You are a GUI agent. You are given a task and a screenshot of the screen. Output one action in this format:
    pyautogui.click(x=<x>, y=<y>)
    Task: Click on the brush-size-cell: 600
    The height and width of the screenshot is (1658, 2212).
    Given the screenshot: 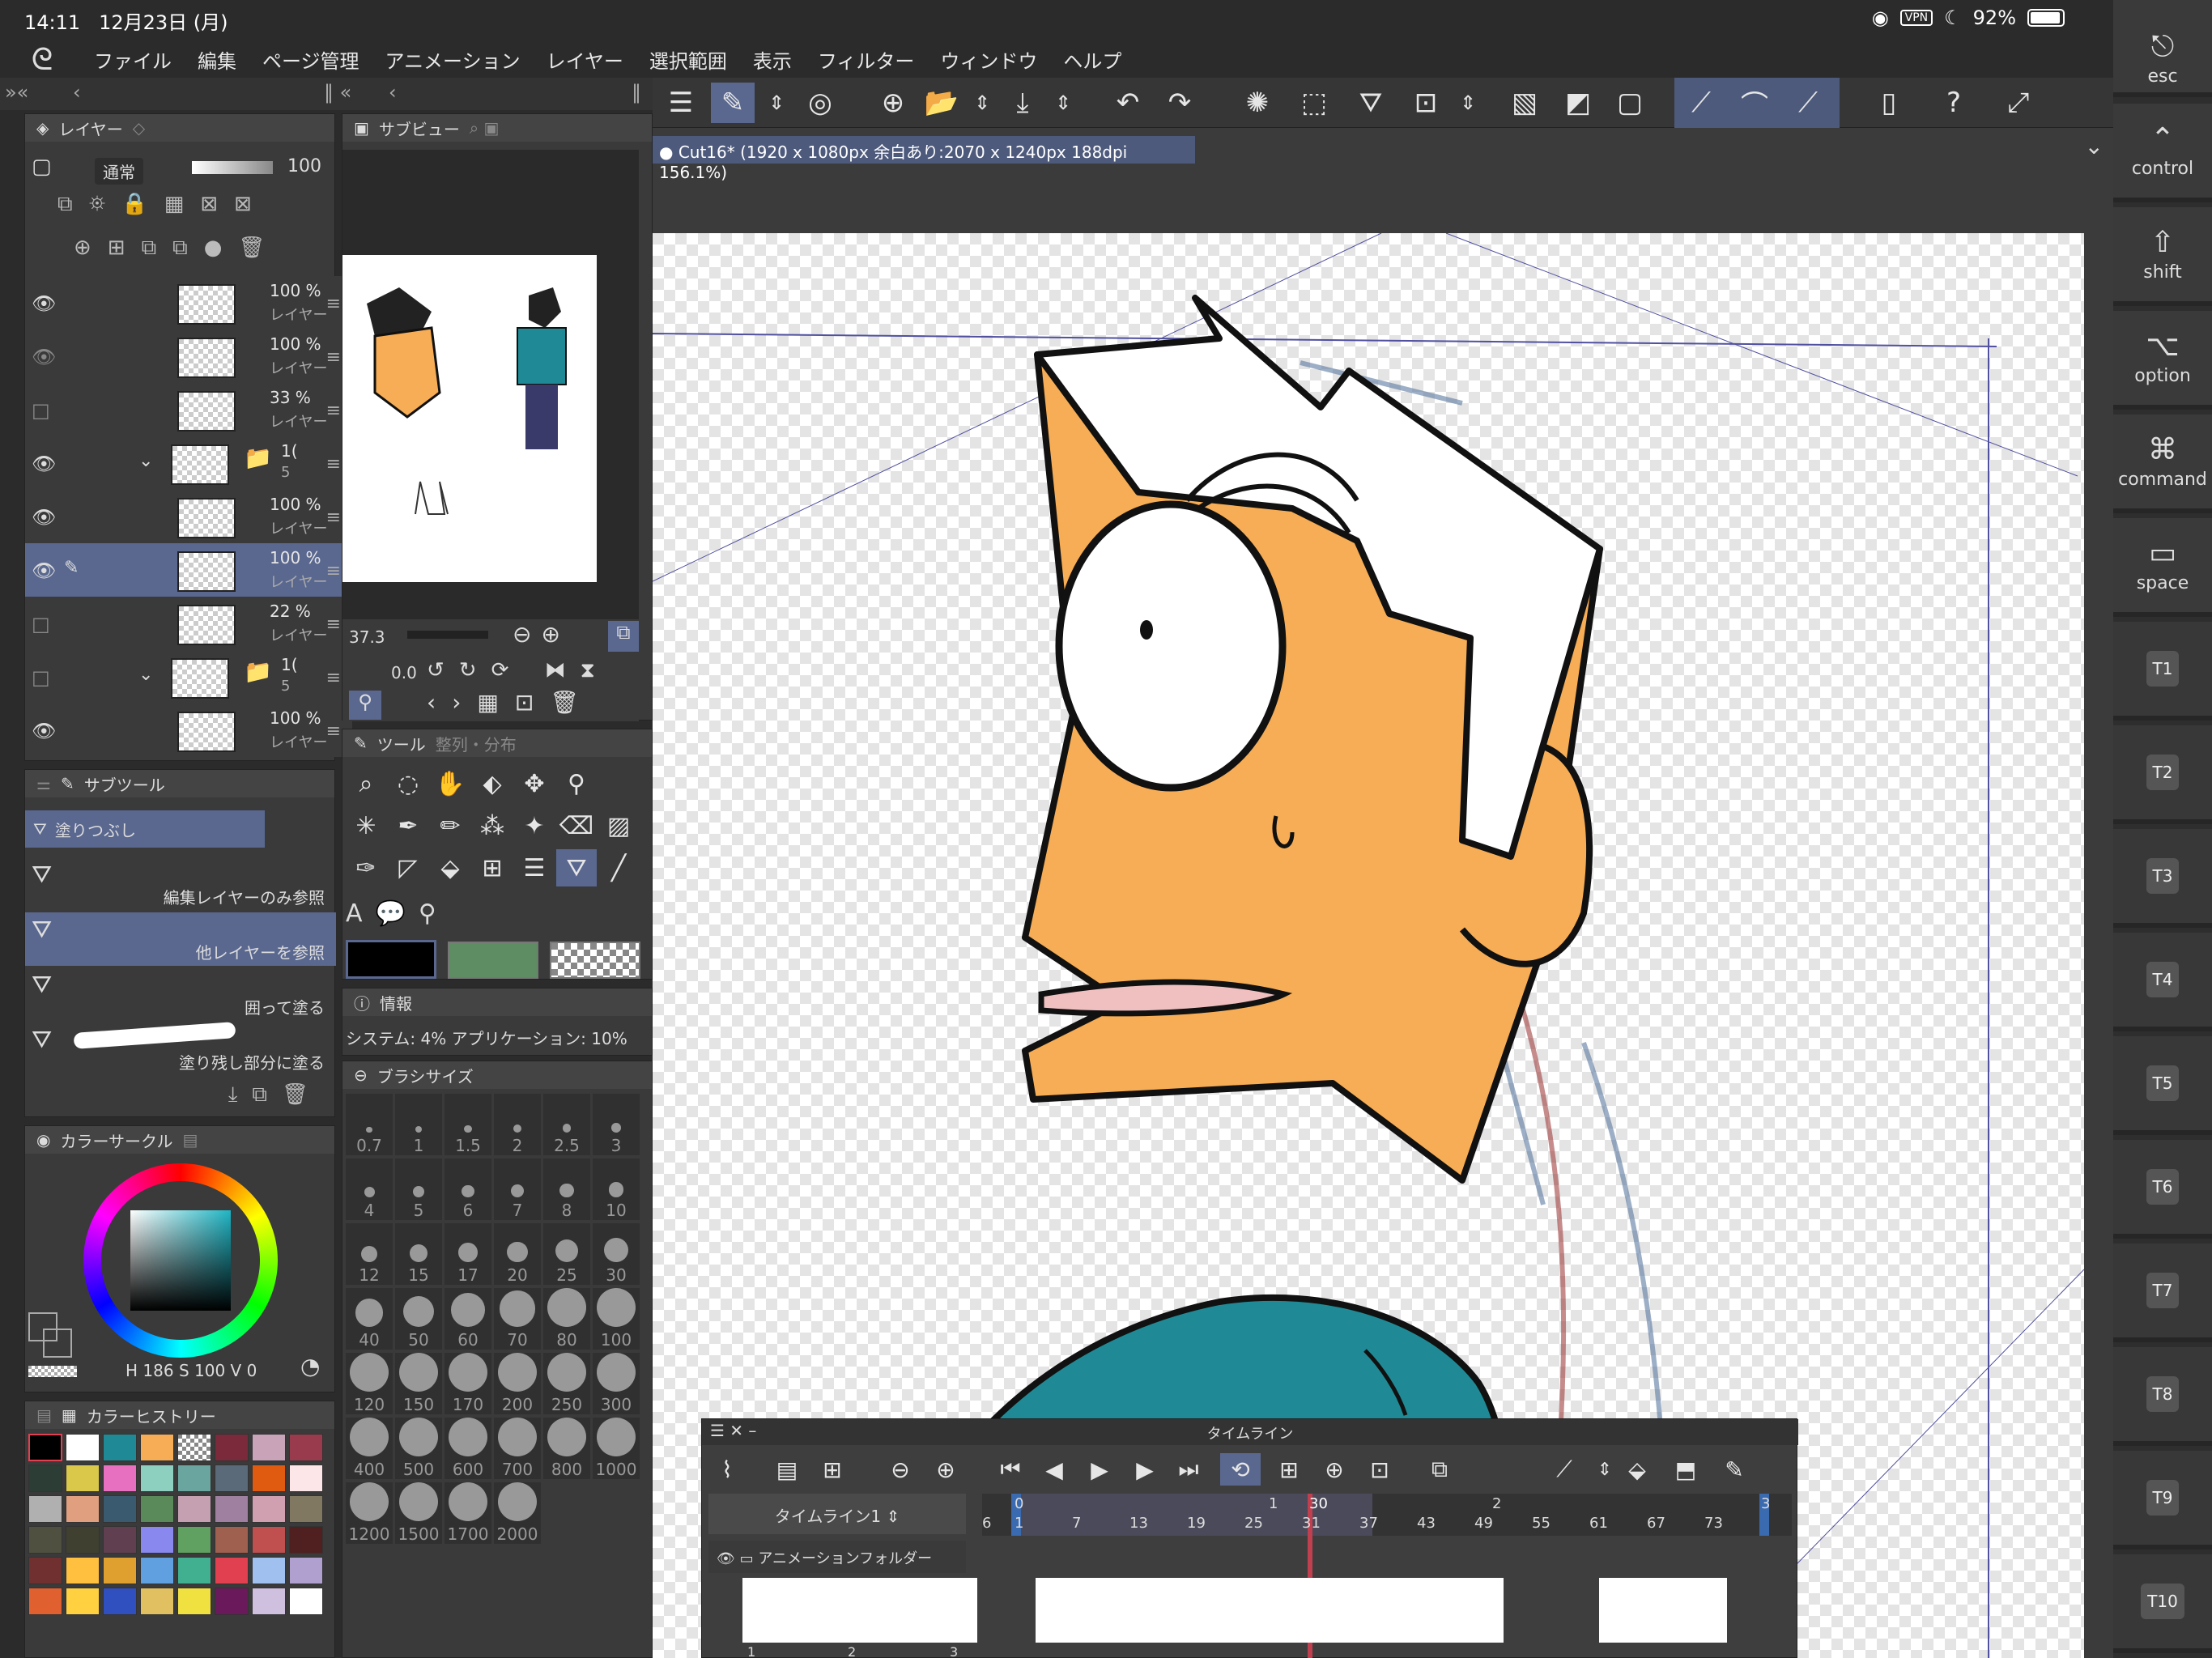 What is the action you would take?
    pyautogui.click(x=468, y=1448)
    